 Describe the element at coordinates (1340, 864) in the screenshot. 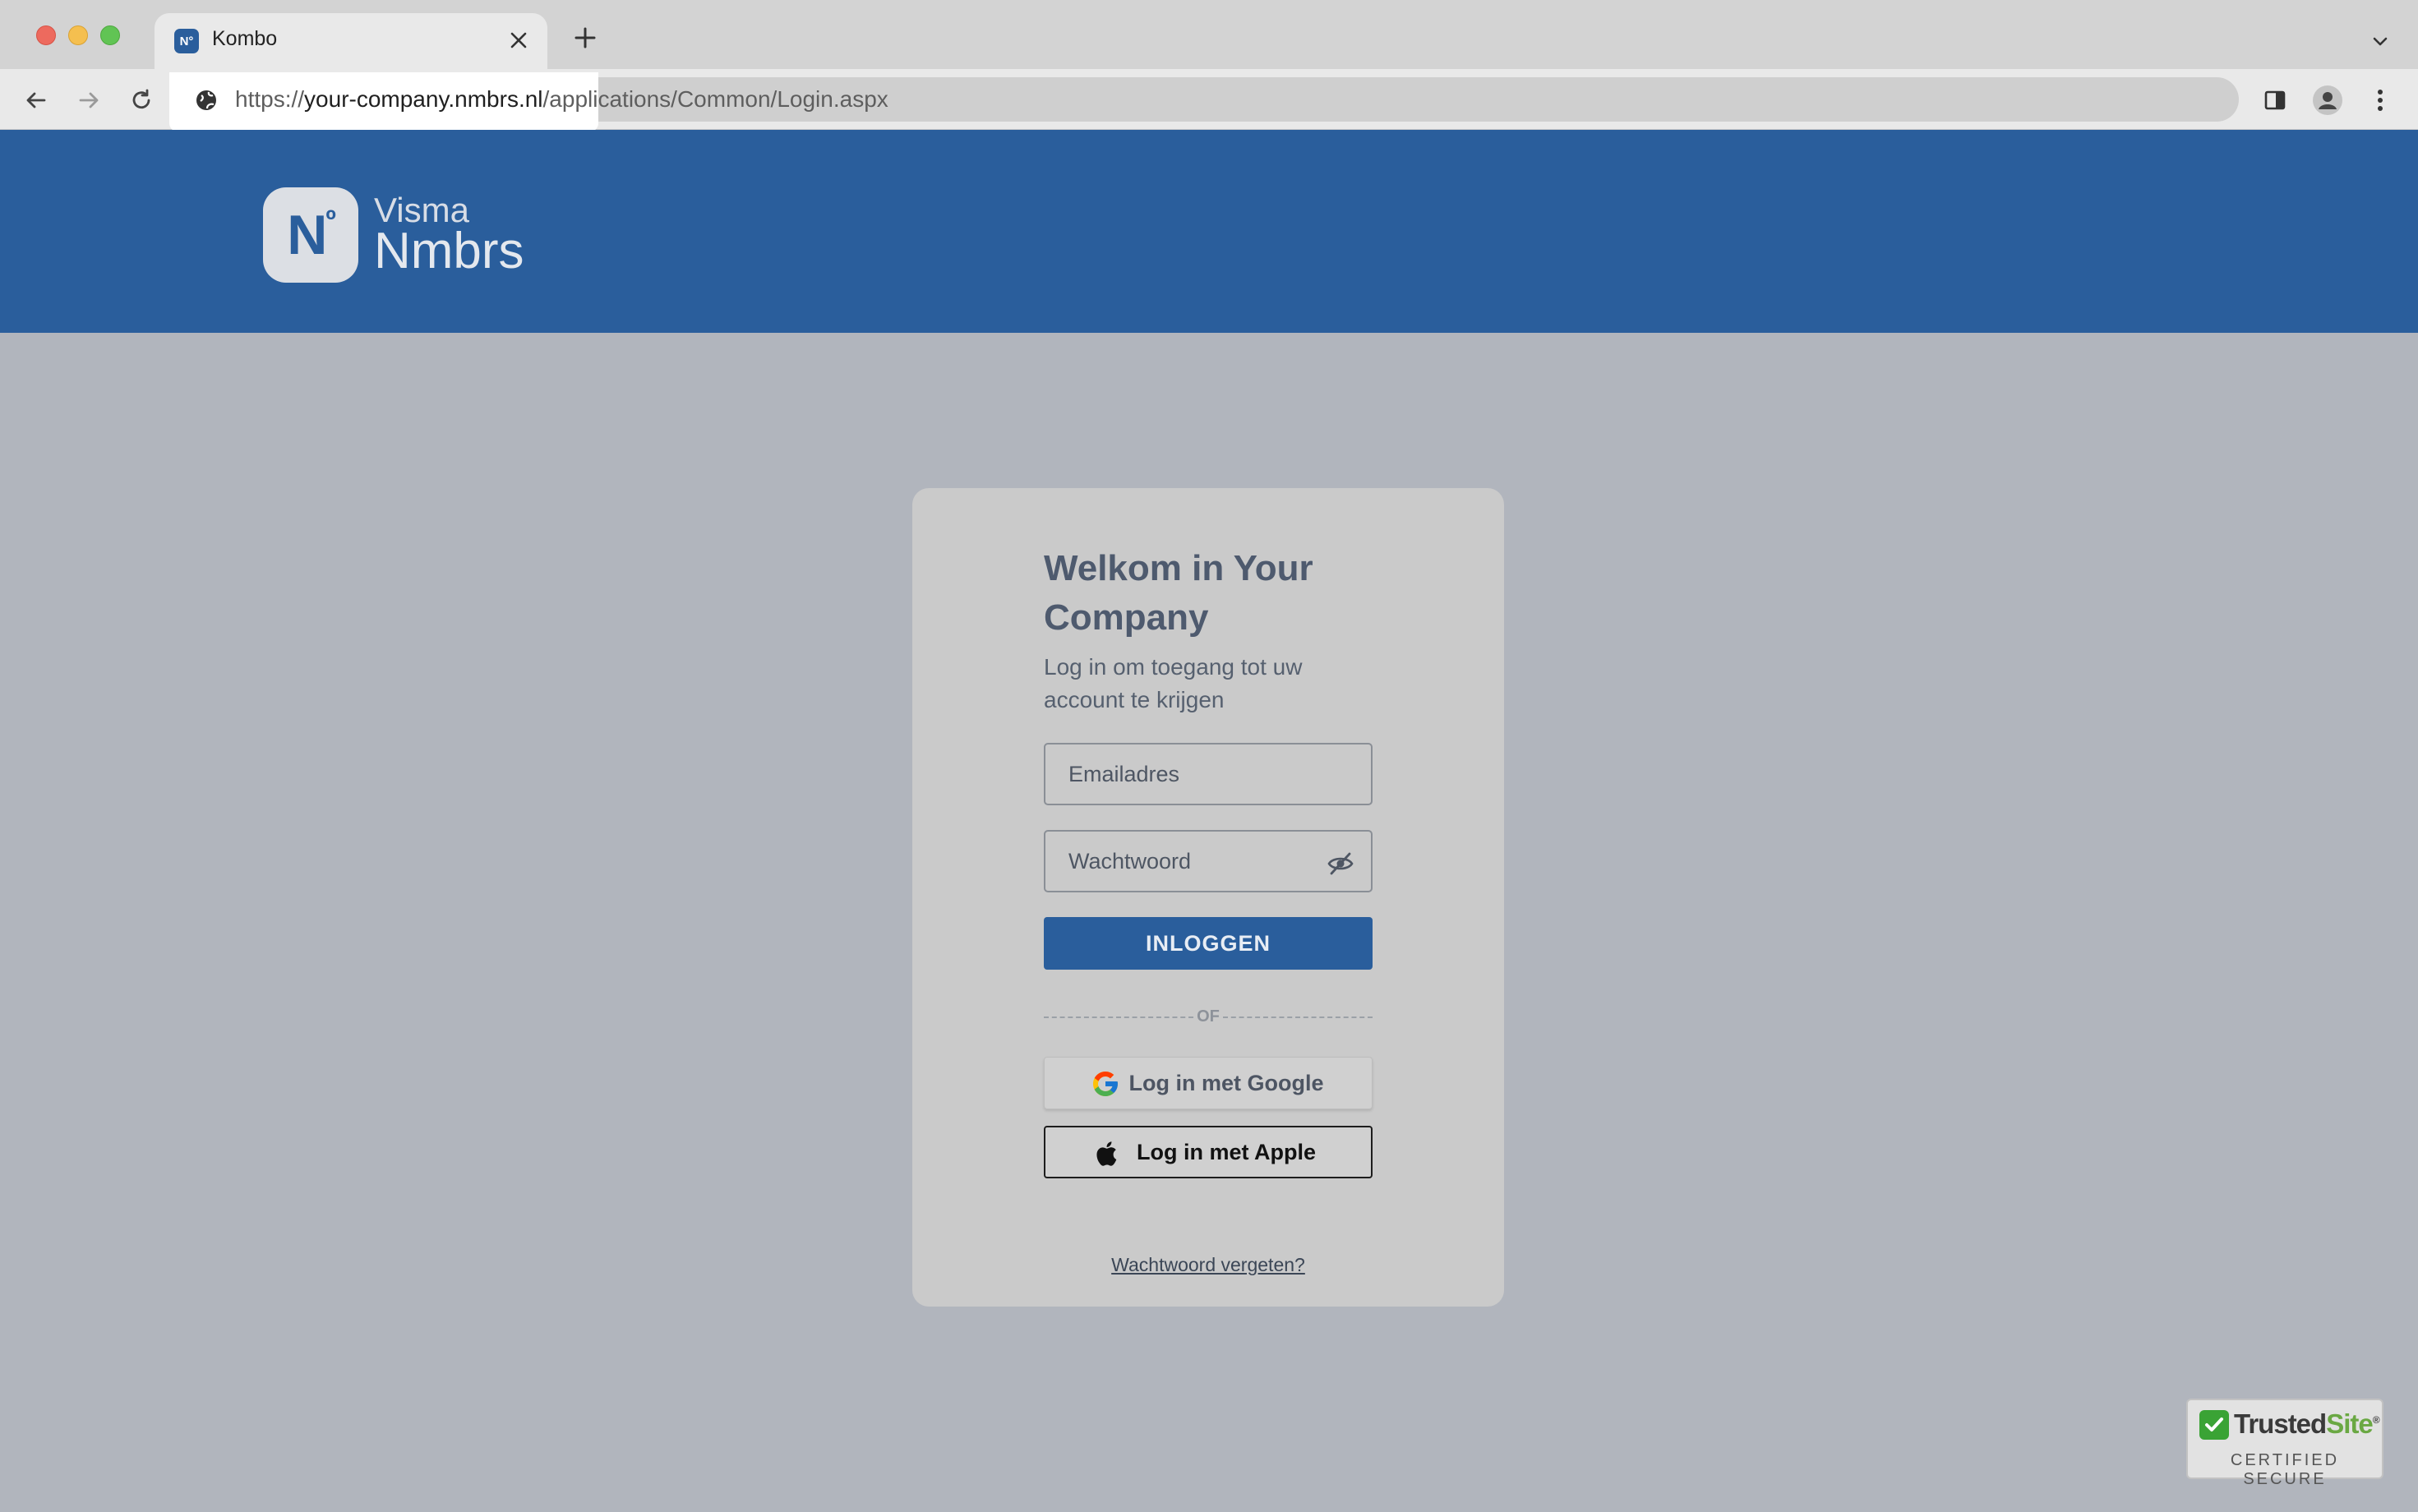

I see `eye-off-icon` at that location.